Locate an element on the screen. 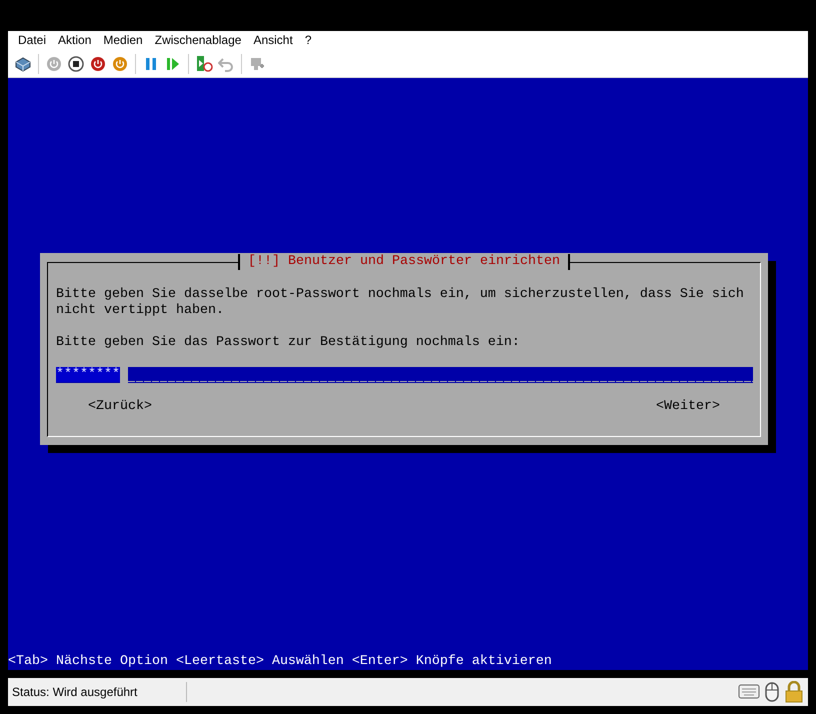  lock-icon is located at coordinates (794, 692).